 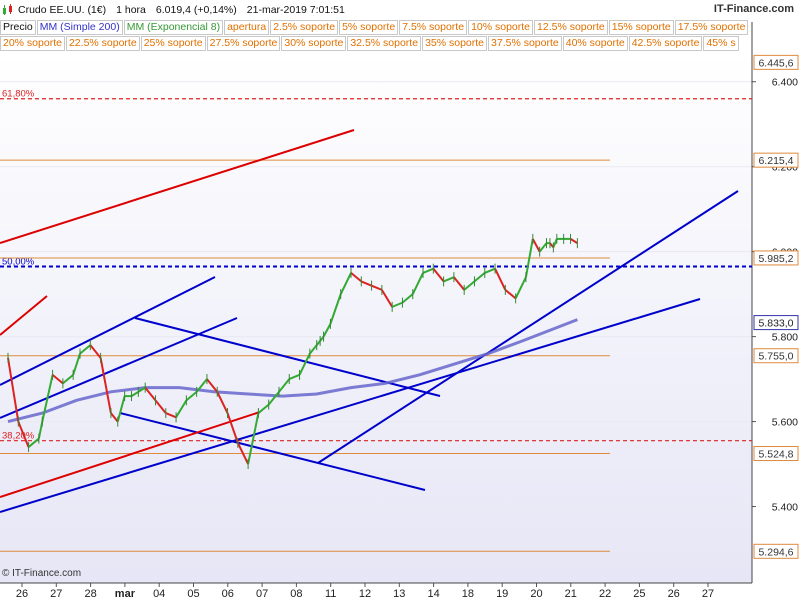 What do you see at coordinates (639, 594) in the screenshot?
I see `x-tick-label: 25` at bounding box center [639, 594].